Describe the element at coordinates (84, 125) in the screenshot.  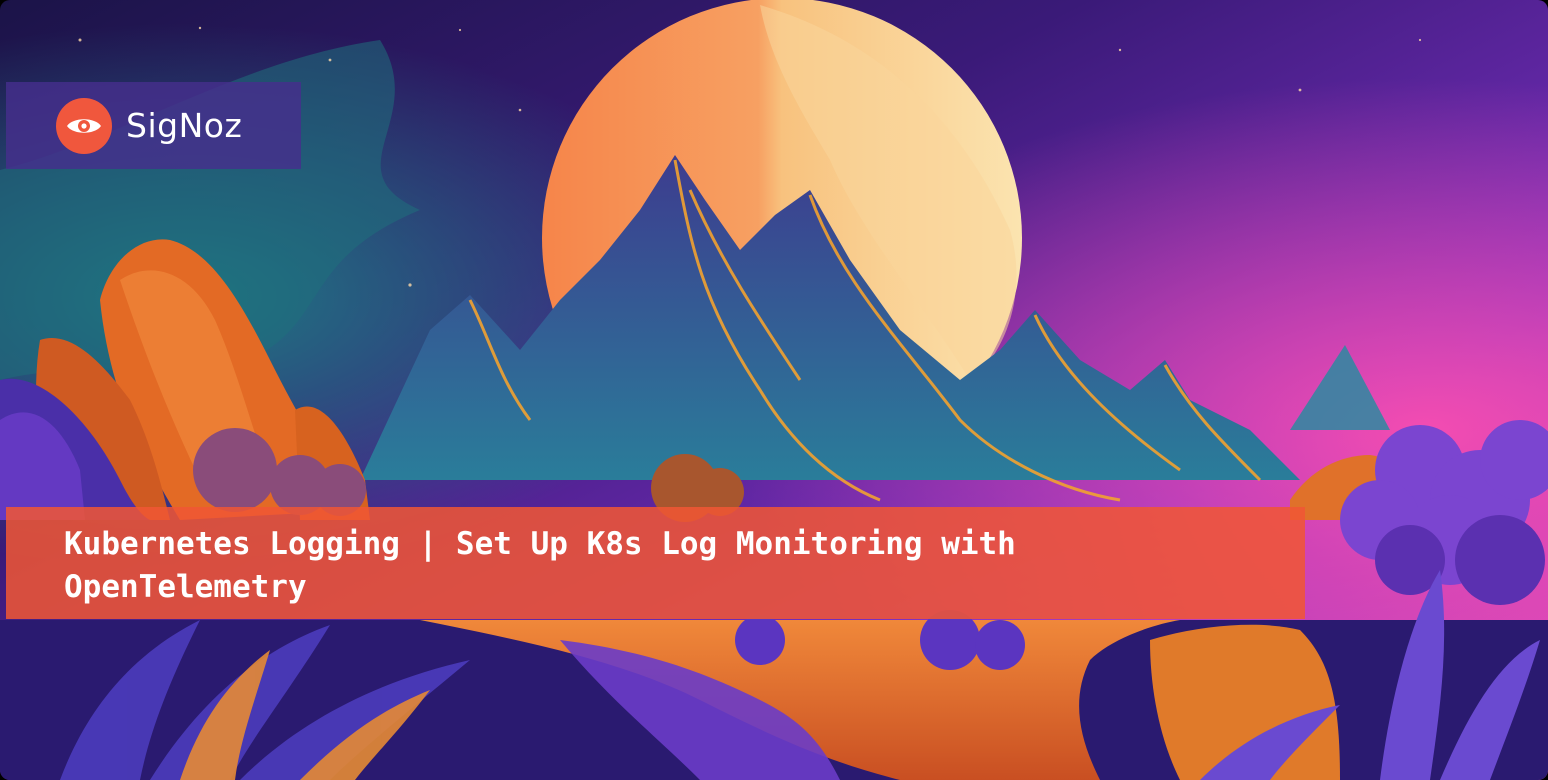
I see `signoz-eye-icon` at that location.